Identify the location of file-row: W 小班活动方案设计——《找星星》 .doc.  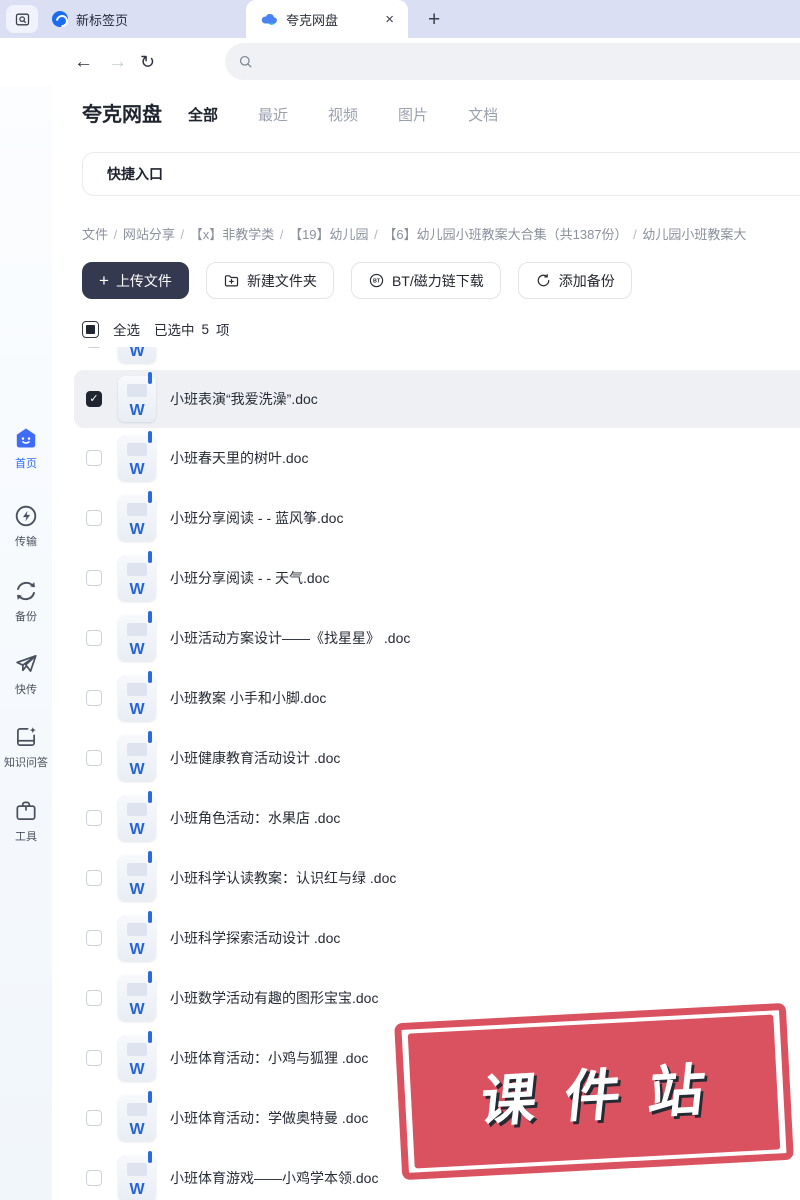
(437, 638).